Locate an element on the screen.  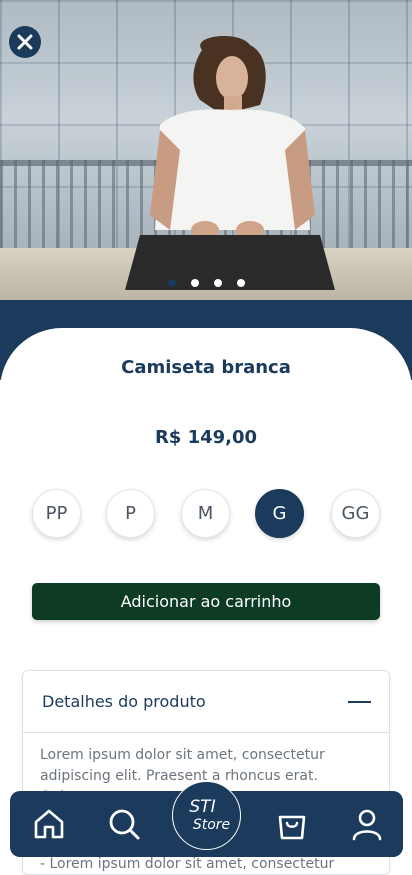
product-title: Camiseta branca is located at coordinates (206, 367).